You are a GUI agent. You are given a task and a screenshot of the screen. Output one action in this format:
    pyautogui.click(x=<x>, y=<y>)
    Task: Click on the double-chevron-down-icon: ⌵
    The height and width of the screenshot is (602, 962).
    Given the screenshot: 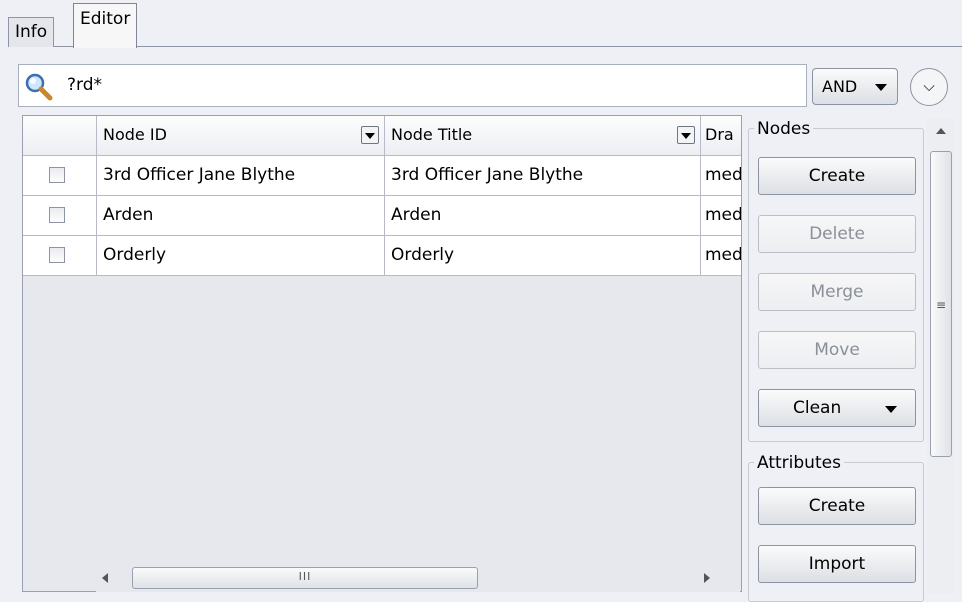 What is the action you would take?
    pyautogui.click(x=929, y=86)
    